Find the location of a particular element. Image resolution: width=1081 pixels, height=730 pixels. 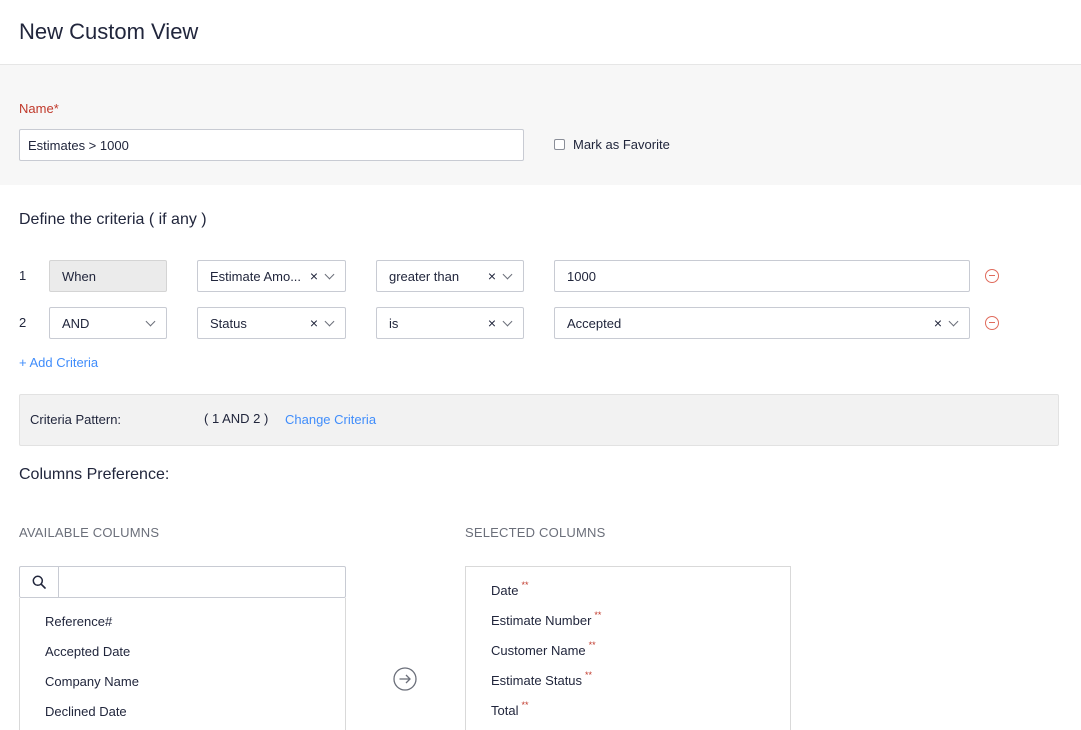

column-search-input is located at coordinates (202, 582).